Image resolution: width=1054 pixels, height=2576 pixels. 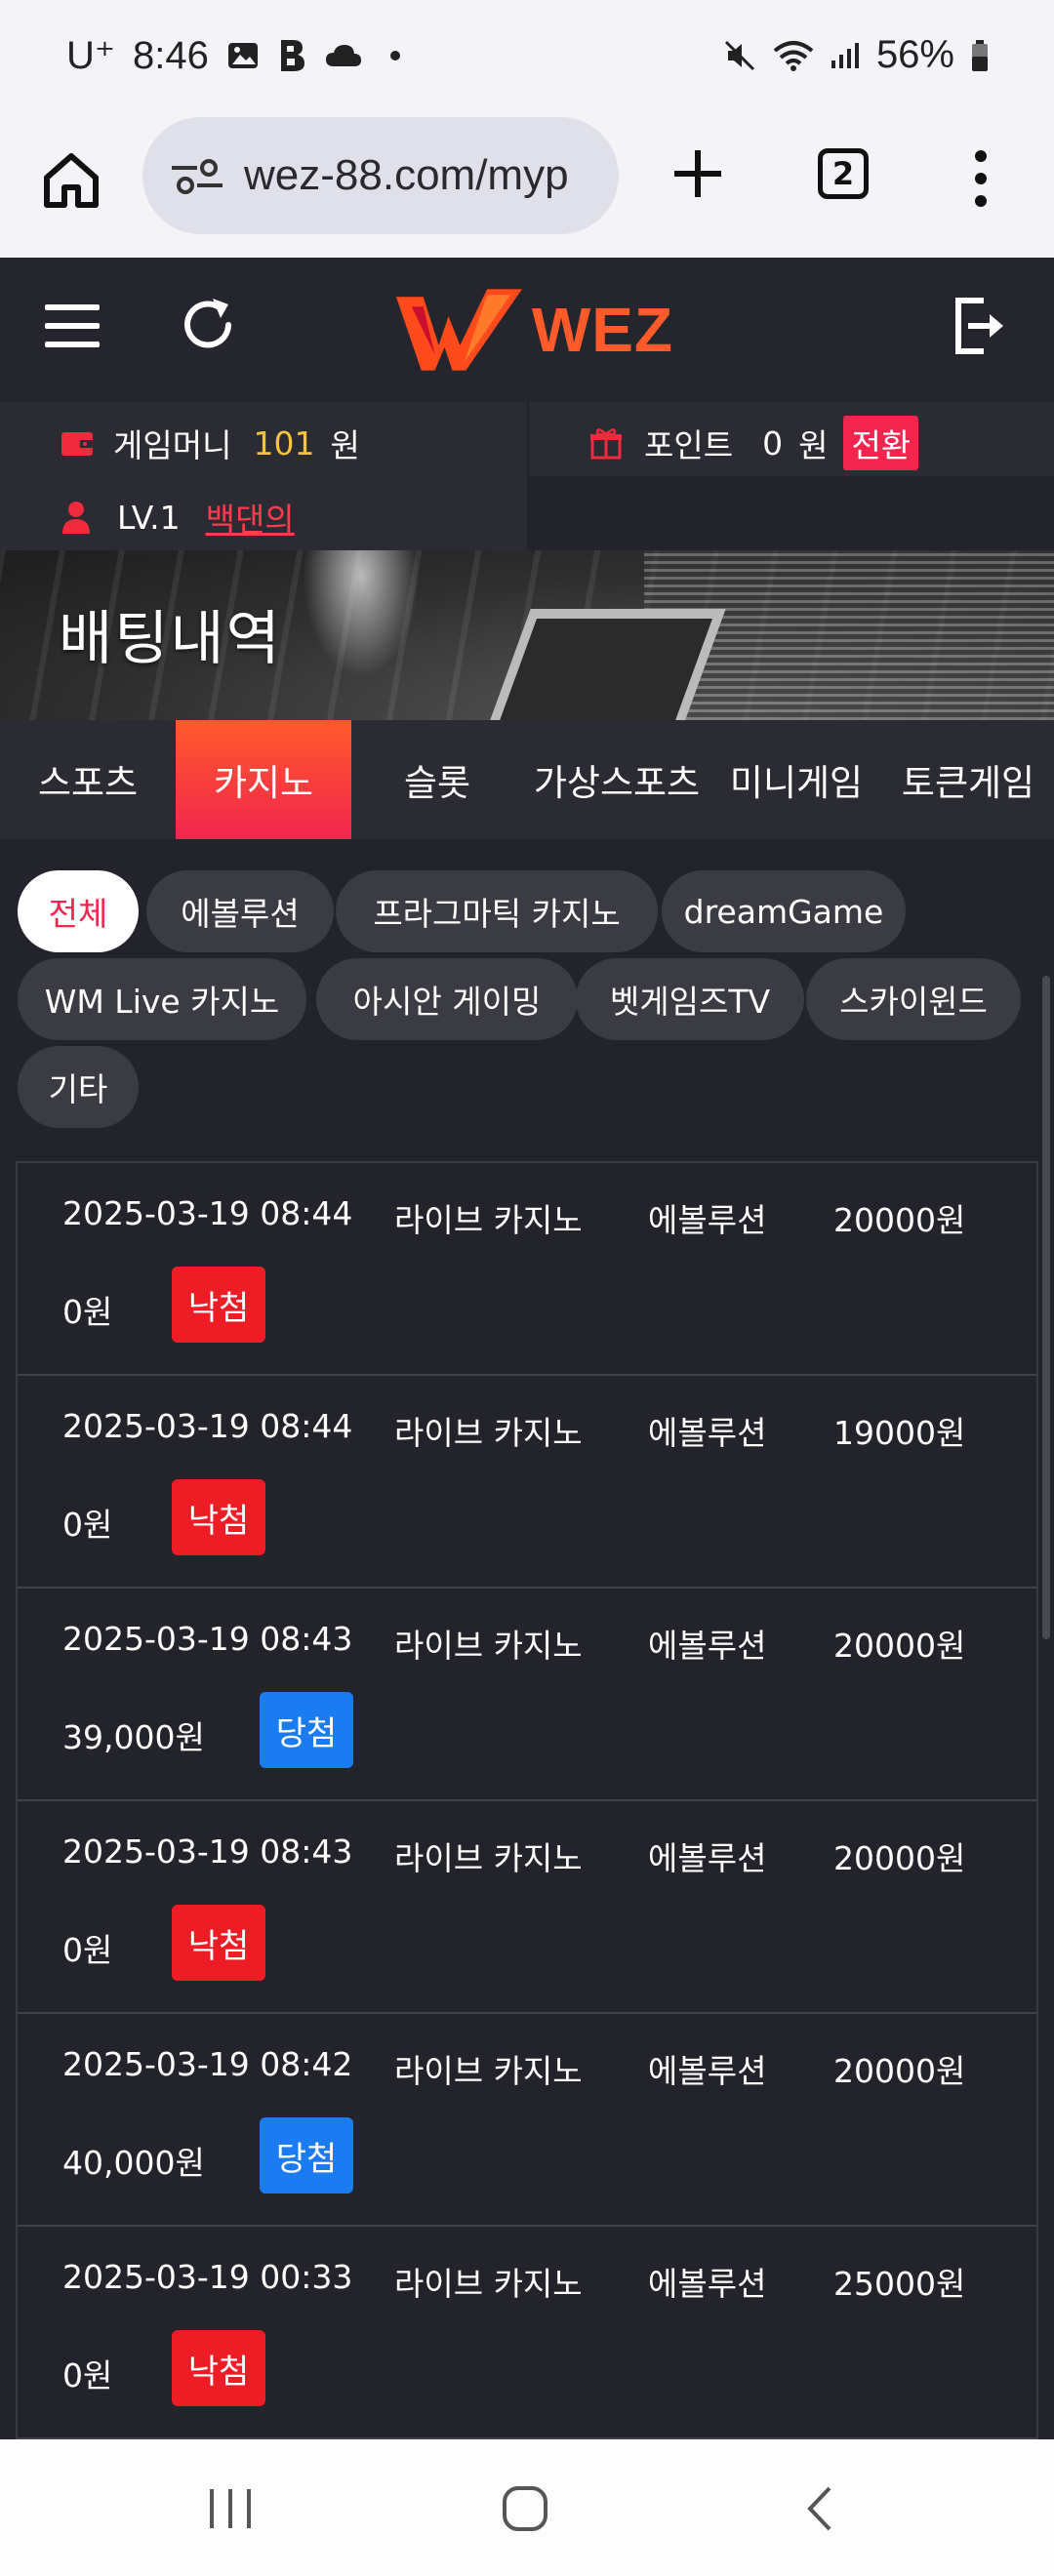 What do you see at coordinates (527, 476) in the screenshot?
I see `account-bar: 게임머니 101 원 포인트 0 원 전환 LV.1 백댄의` at bounding box center [527, 476].